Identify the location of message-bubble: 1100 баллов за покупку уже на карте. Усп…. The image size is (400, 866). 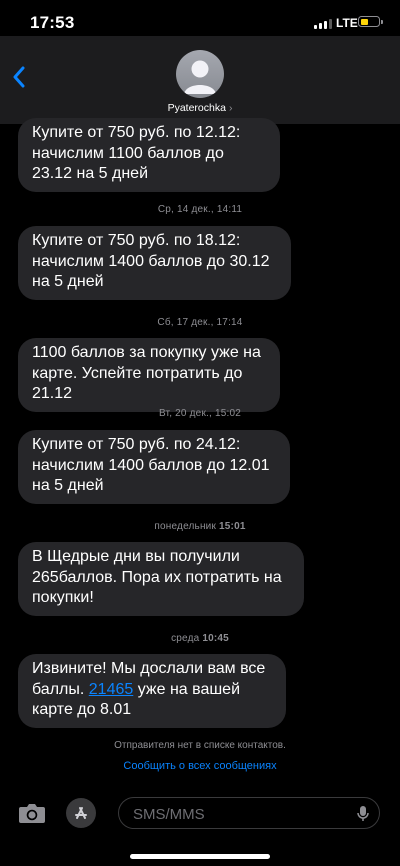
(149, 375).